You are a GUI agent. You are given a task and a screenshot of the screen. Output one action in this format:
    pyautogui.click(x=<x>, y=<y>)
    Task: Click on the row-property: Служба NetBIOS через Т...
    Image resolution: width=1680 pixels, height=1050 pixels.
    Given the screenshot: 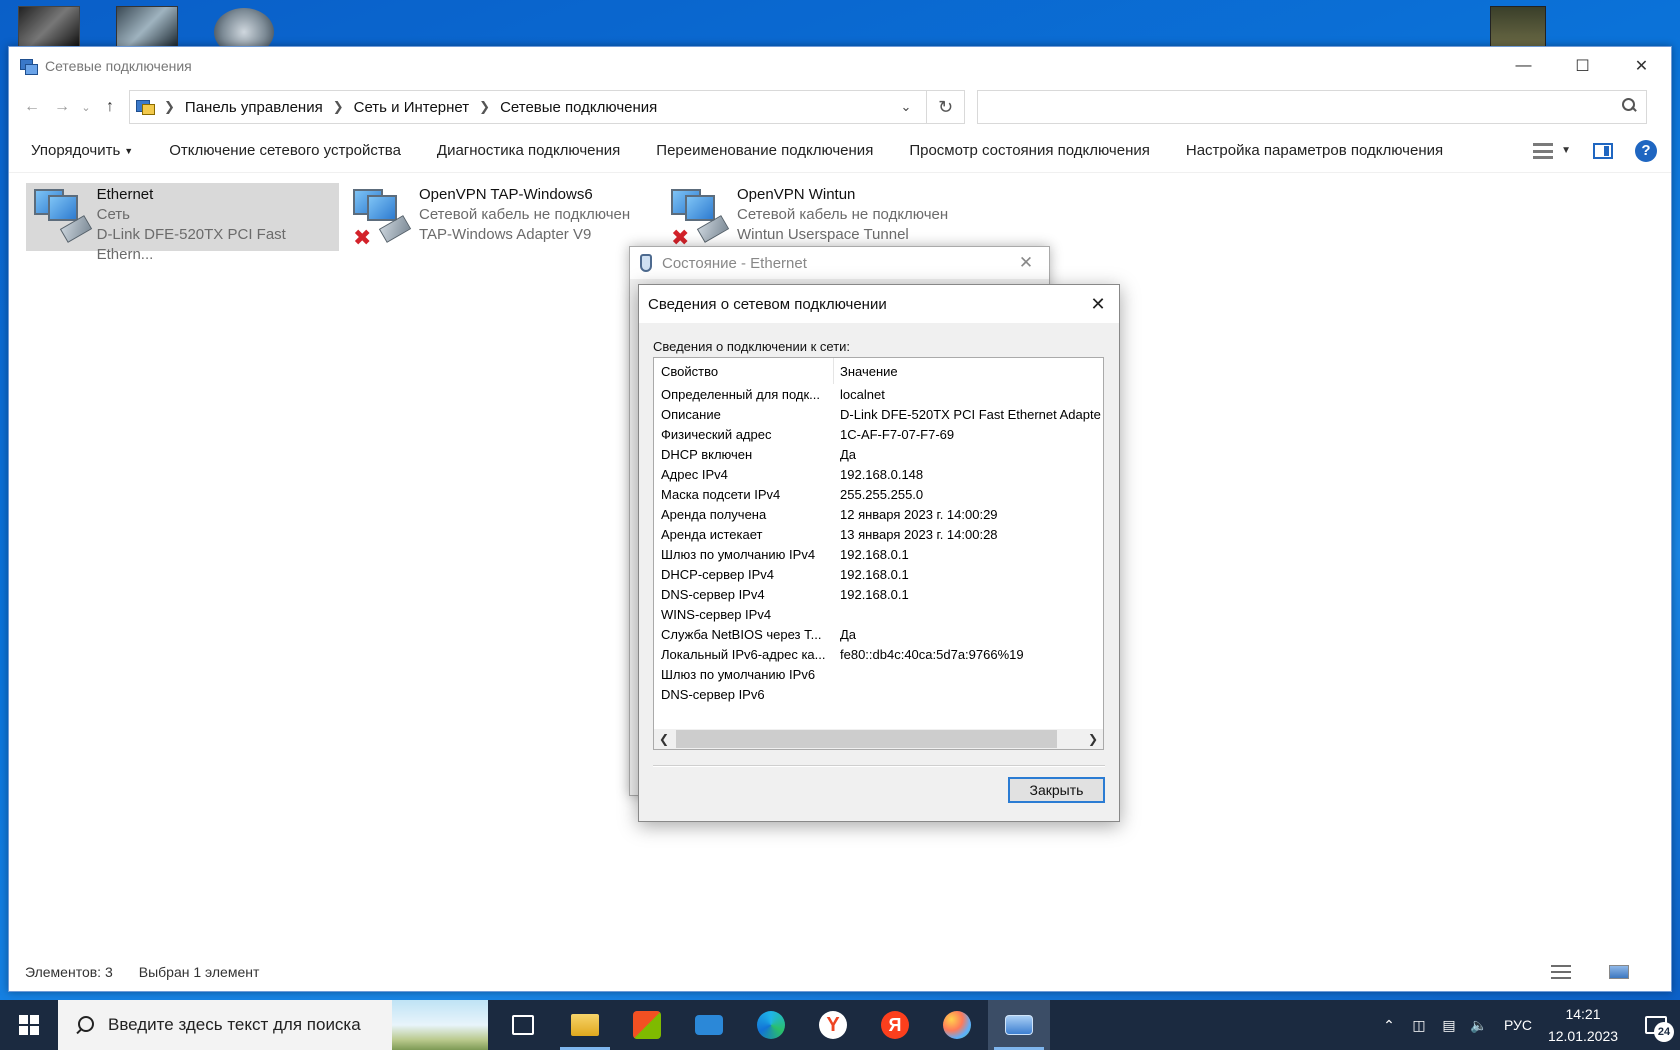 What is the action you would take?
    pyautogui.click(x=741, y=634)
    